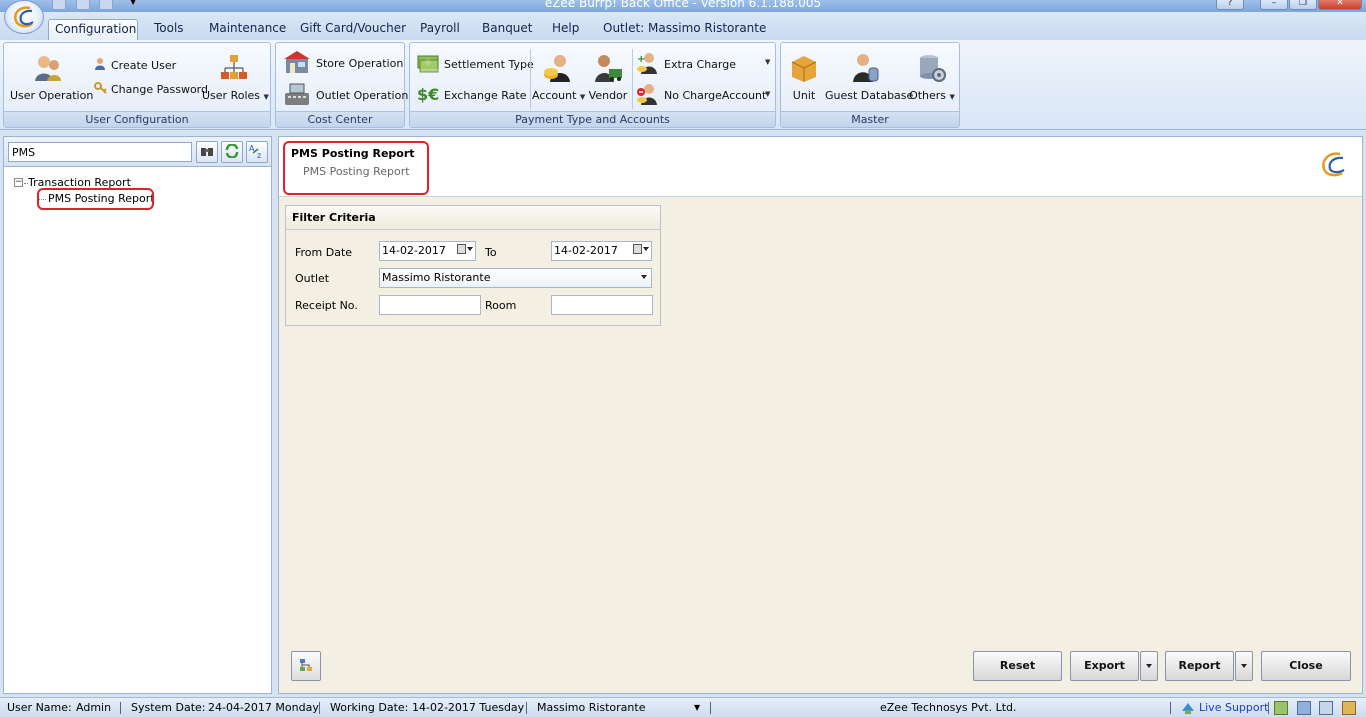 This screenshot has height=717, width=1366. What do you see at coordinates (700, 64) in the screenshot?
I see `extra-charge-label: Extra Charge` at bounding box center [700, 64].